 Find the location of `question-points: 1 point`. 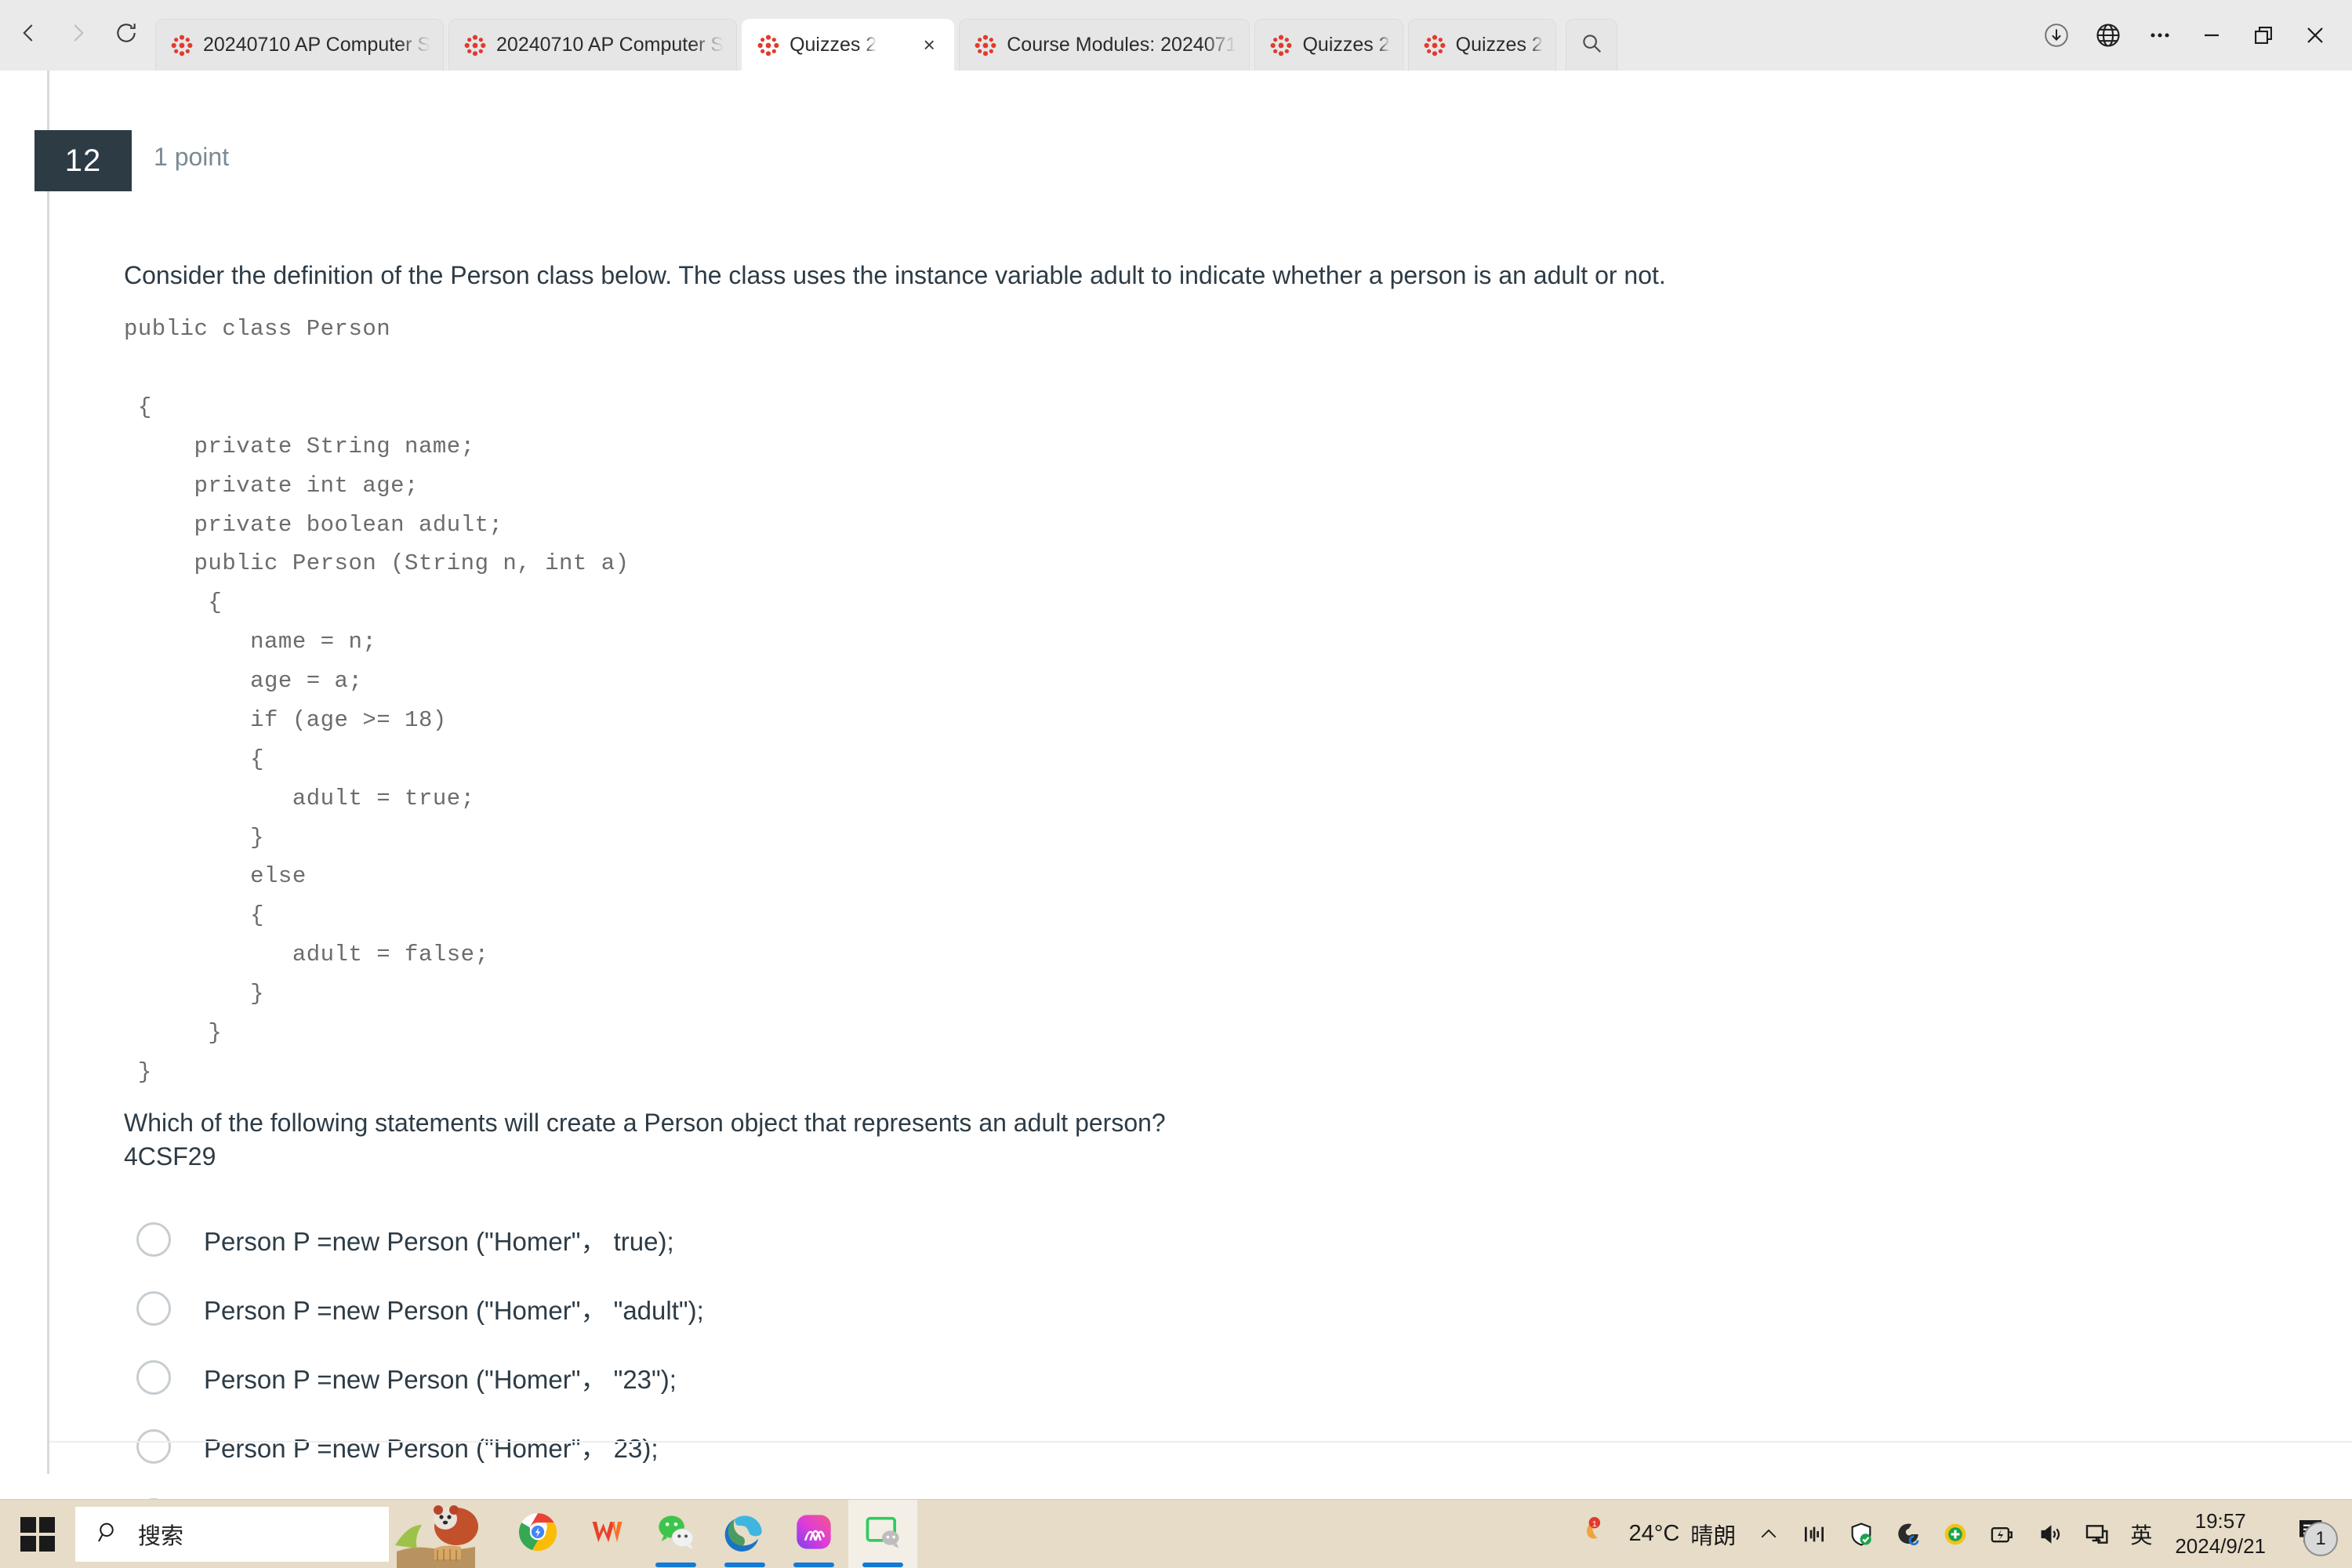

question-points: 1 point is located at coordinates (192, 157).